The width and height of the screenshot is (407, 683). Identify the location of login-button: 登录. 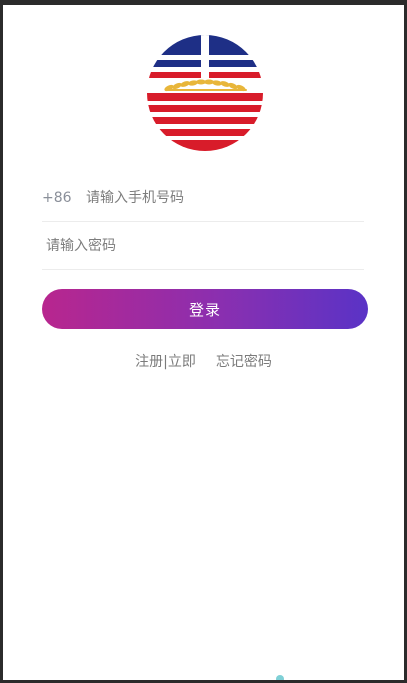
(205, 309).